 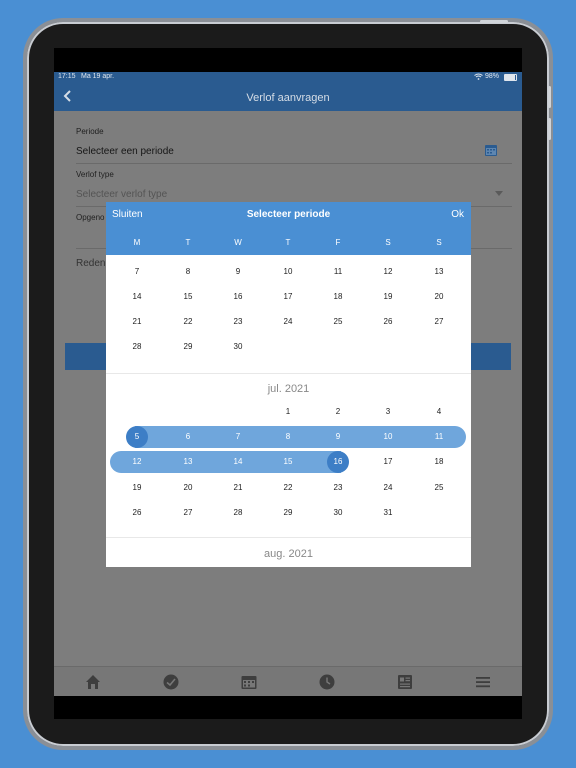 What do you see at coordinates (93, 682) in the screenshot?
I see `home-icon` at bounding box center [93, 682].